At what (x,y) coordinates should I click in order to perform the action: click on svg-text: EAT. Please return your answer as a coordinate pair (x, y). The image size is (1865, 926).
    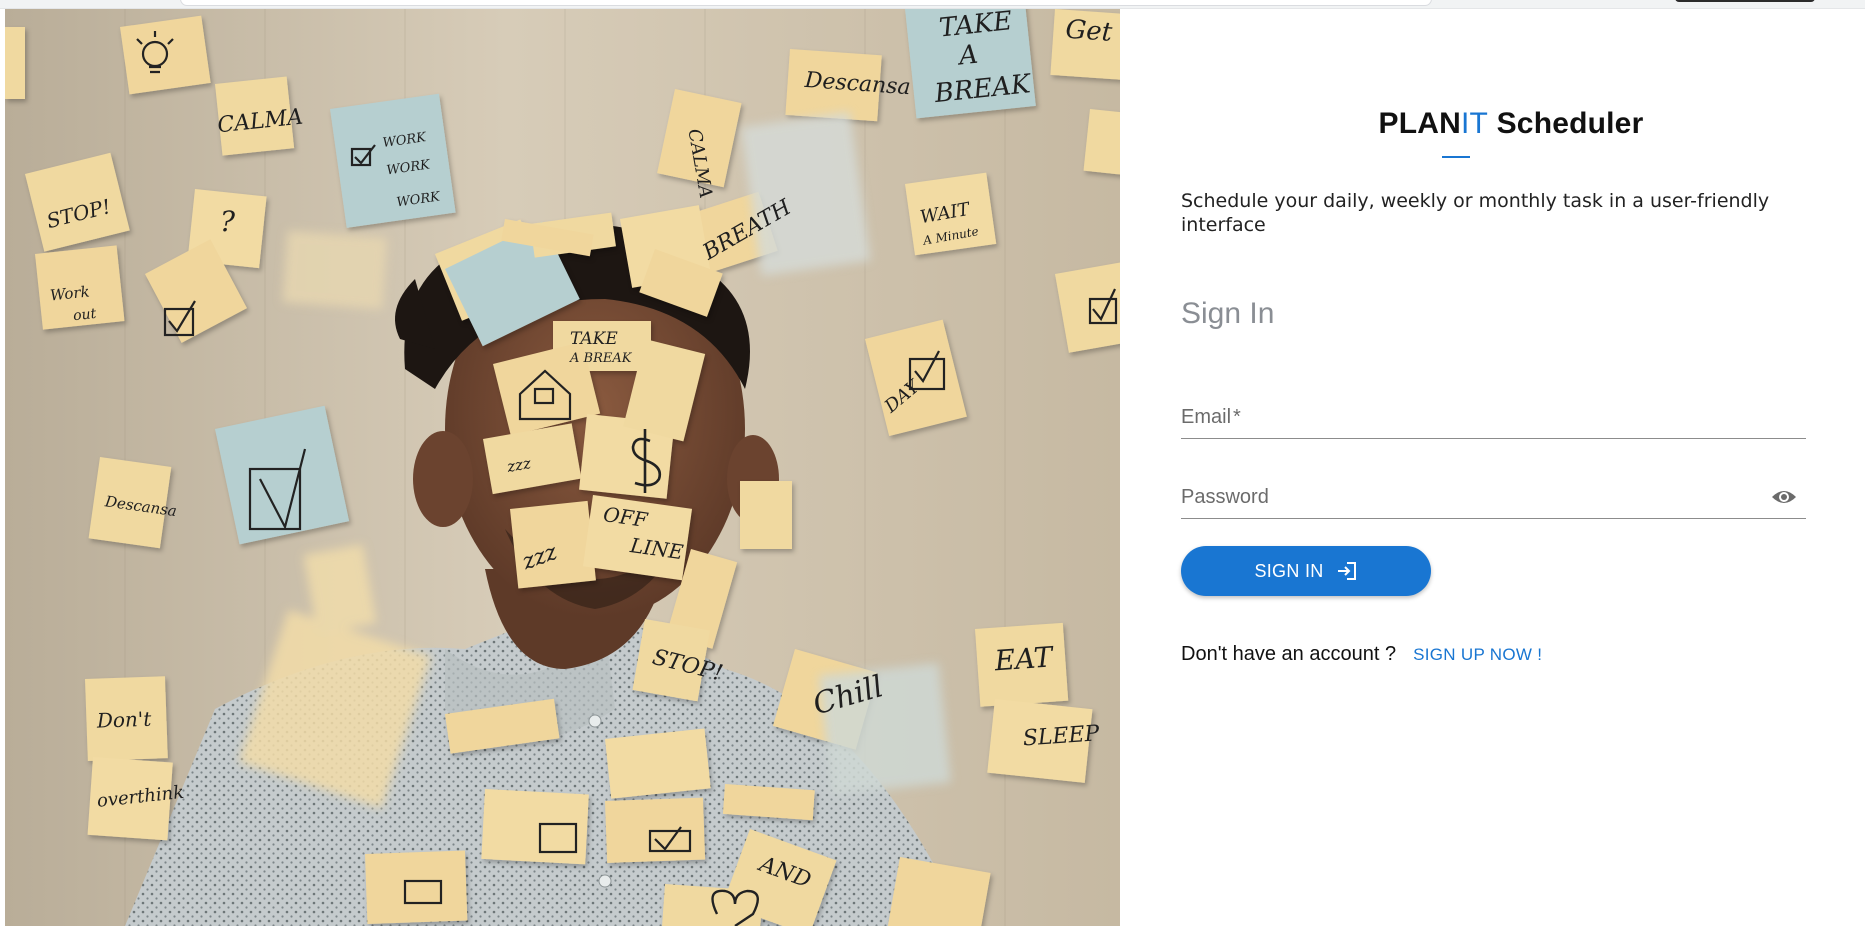
    Looking at the image, I should click on (1024, 658).